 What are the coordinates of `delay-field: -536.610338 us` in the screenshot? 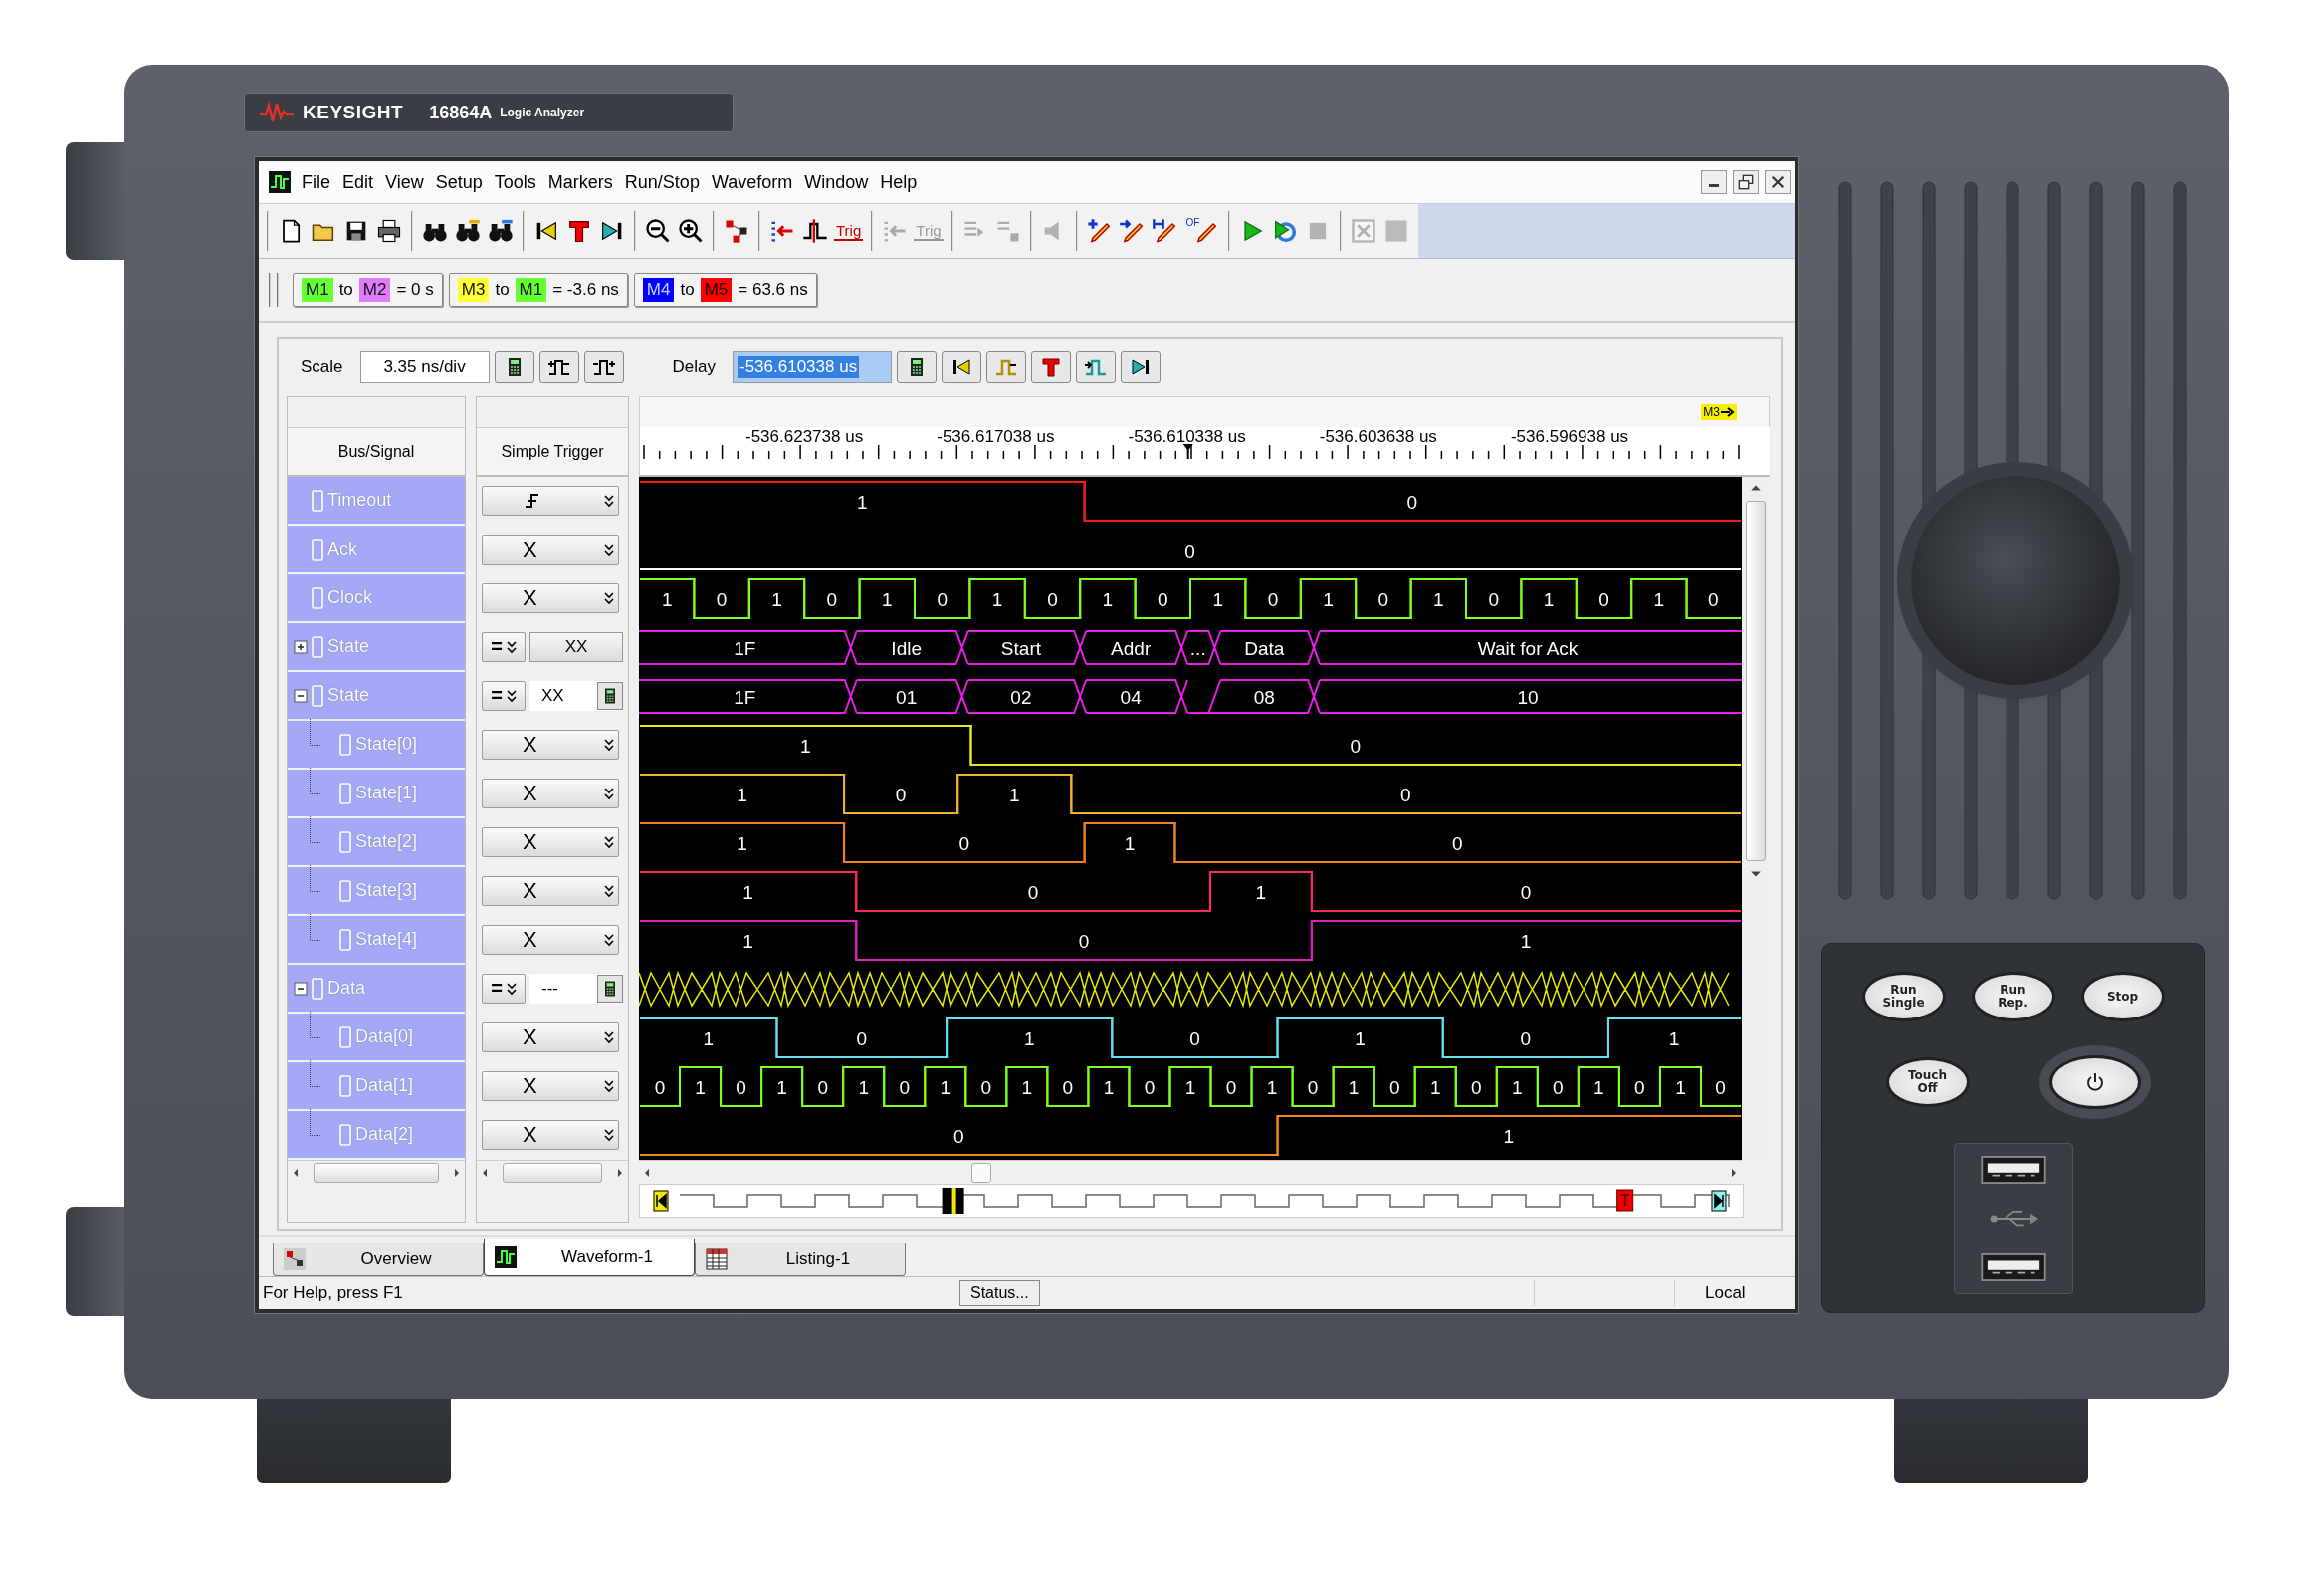 It's located at (812, 367).